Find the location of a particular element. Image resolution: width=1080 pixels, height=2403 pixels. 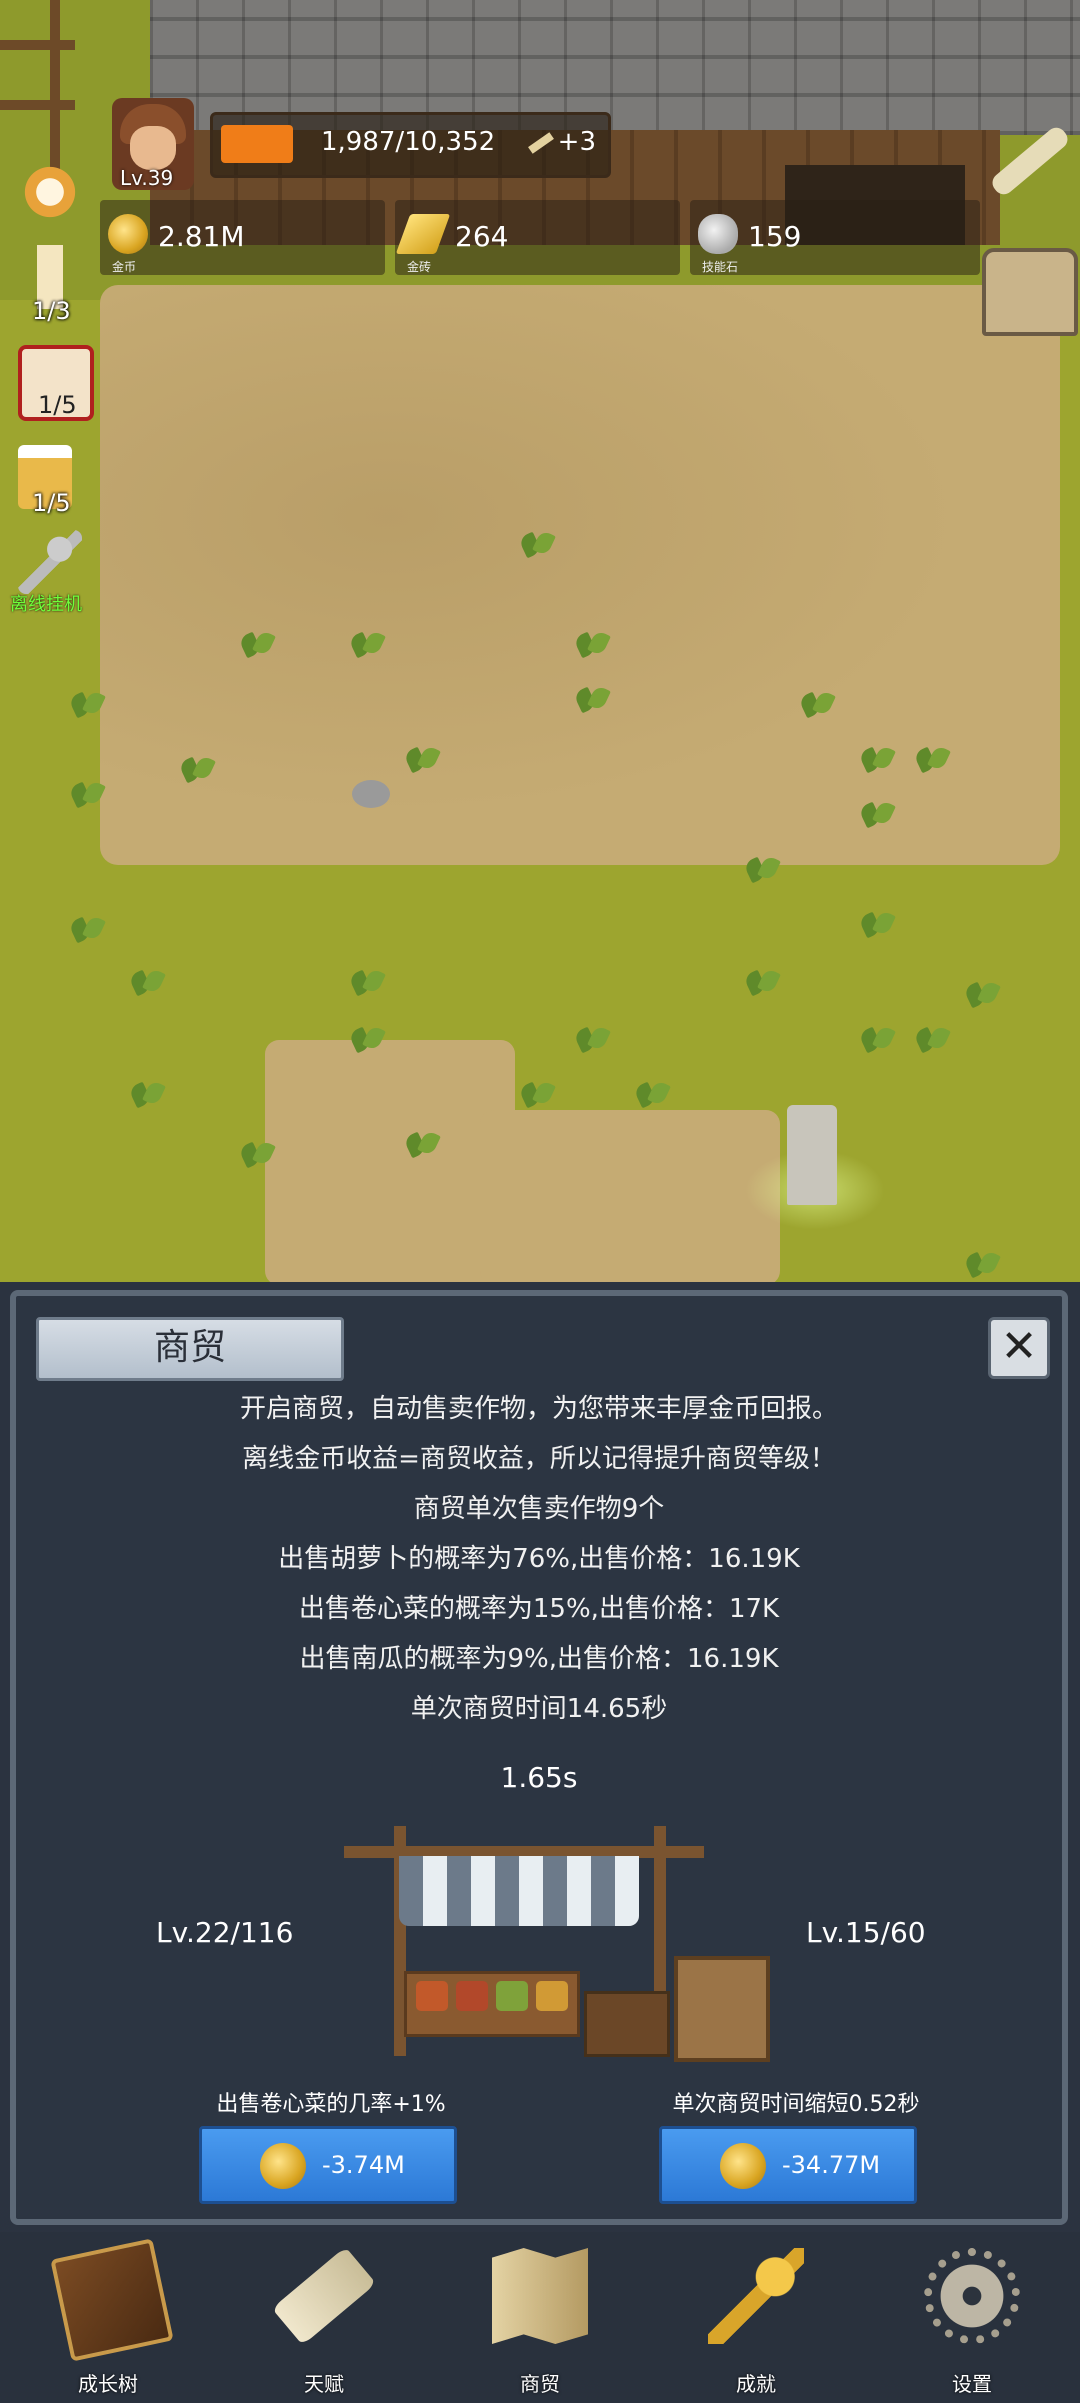

stall-crate is located at coordinates (722, 2009).